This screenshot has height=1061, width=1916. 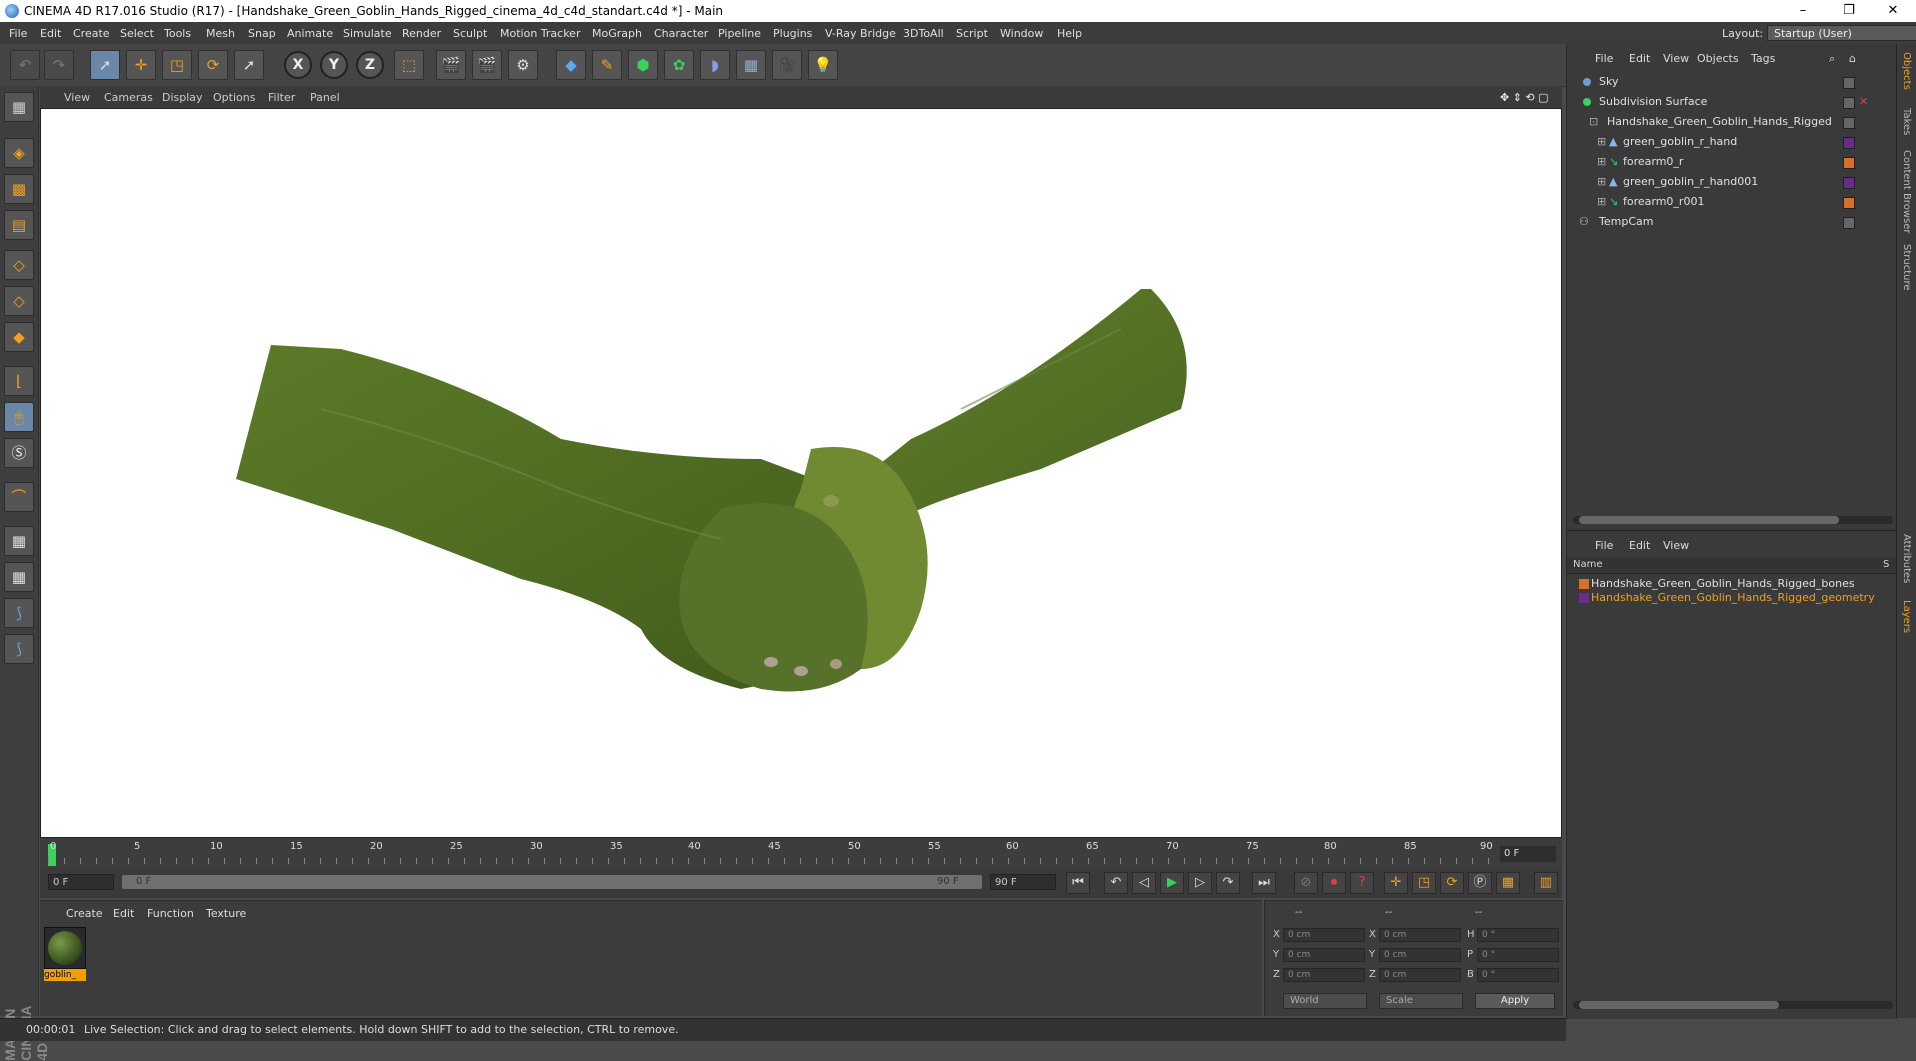 What do you see at coordinates (1849, 11) in the screenshot?
I see `maximize-button: ❐` at bounding box center [1849, 11].